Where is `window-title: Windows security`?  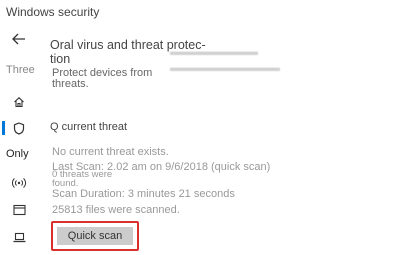 window-title: Windows security is located at coordinates (53, 12).